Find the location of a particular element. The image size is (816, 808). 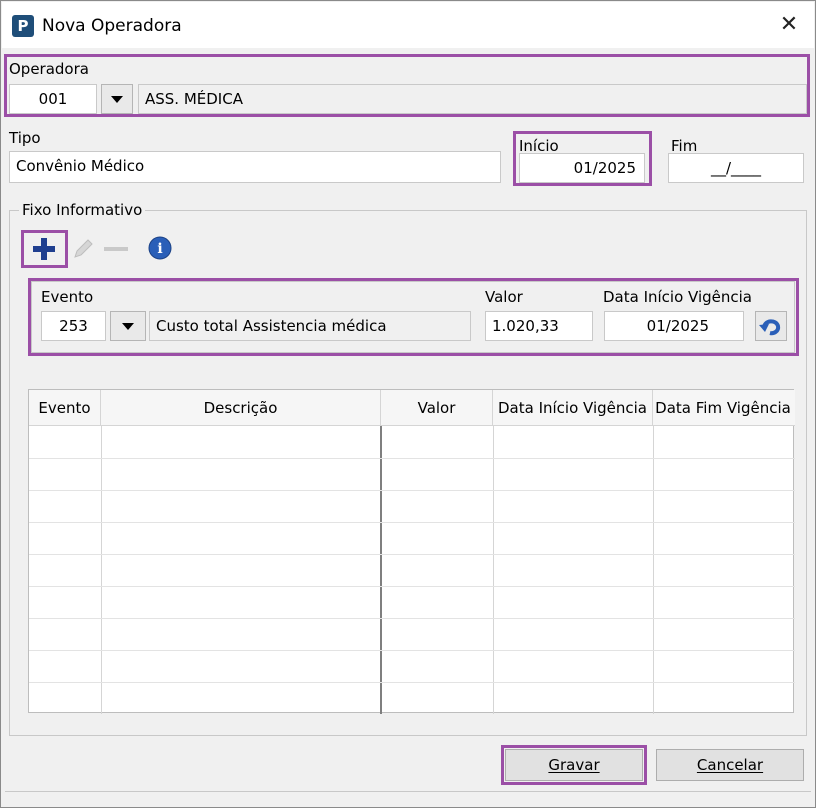

plus-icon is located at coordinates (44, 249).